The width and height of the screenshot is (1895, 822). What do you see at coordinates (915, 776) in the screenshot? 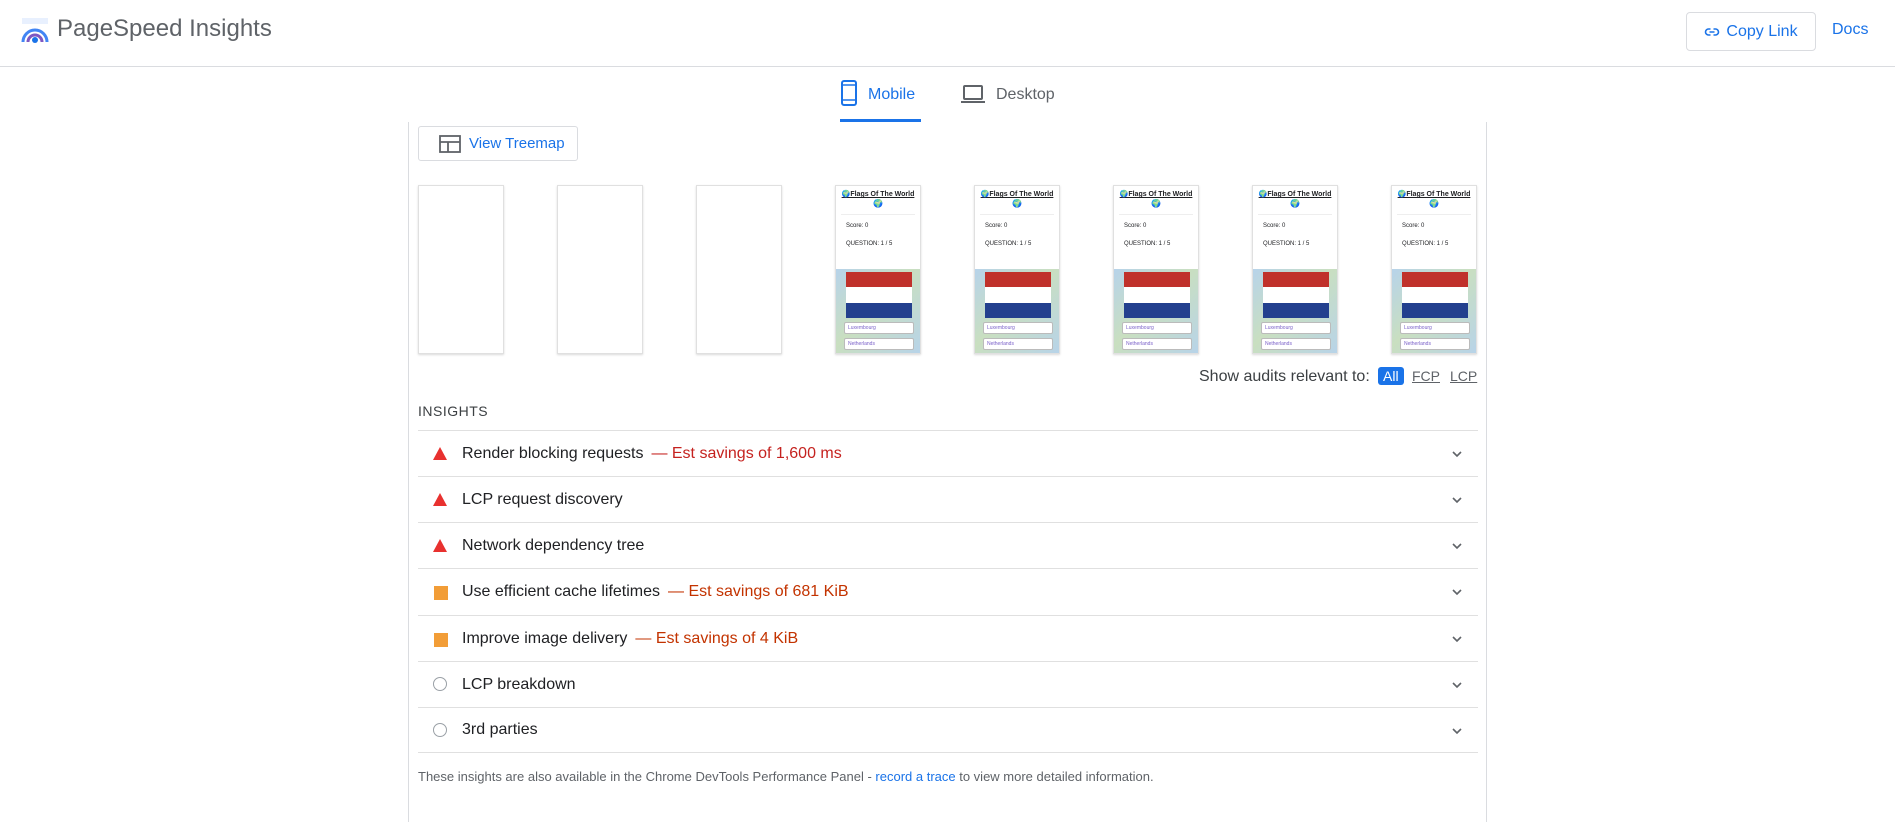
I see `record-trace-link: record a trace` at bounding box center [915, 776].